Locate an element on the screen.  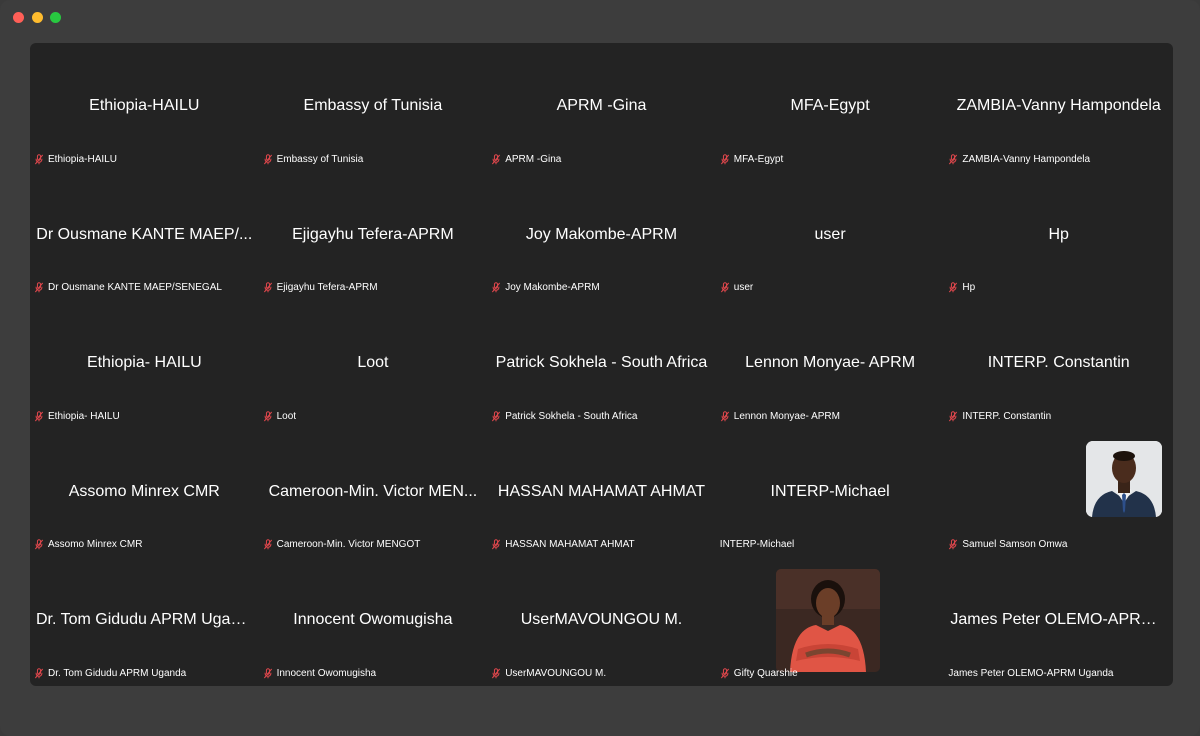
participant-name-label: ZAMBIA-Vanny Hampondela is located at coordinates (1058, 159).